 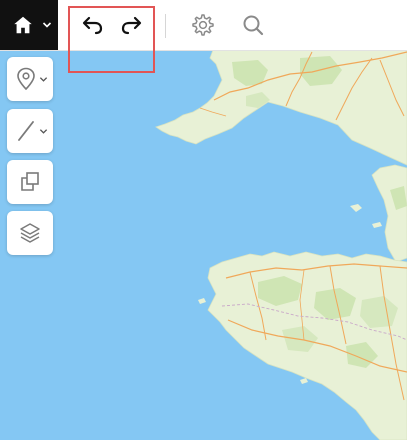 I want to click on line-tool-button, so click(x=30, y=131).